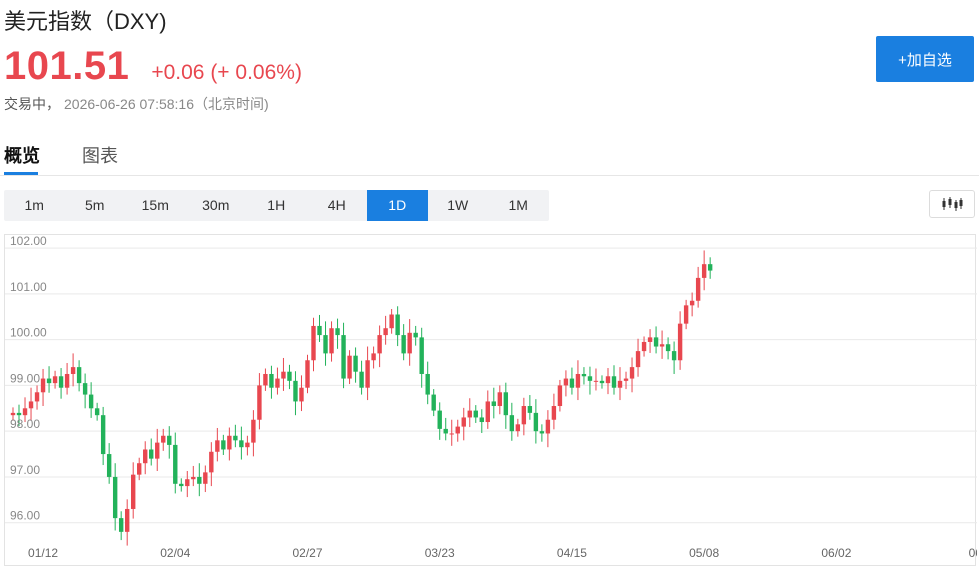 This screenshot has width=979, height=571. Describe the element at coordinates (95, 205) in the screenshot. I see `interval-5m: 5m` at that location.